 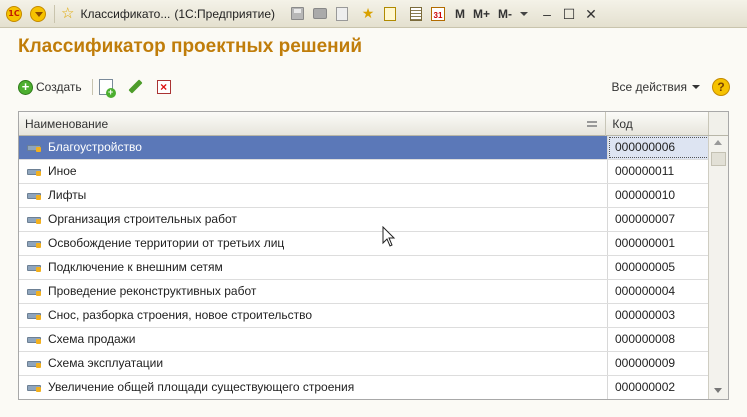 I want to click on cell-code: 000000002, so click(x=659, y=387).